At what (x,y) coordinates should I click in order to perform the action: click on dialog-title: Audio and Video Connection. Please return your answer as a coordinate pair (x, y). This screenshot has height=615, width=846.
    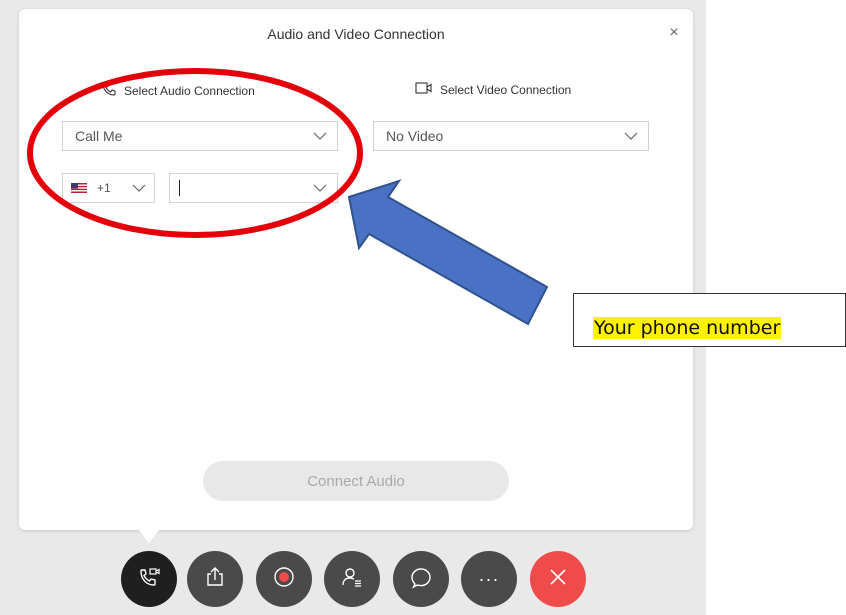
    Looking at the image, I should click on (356, 34).